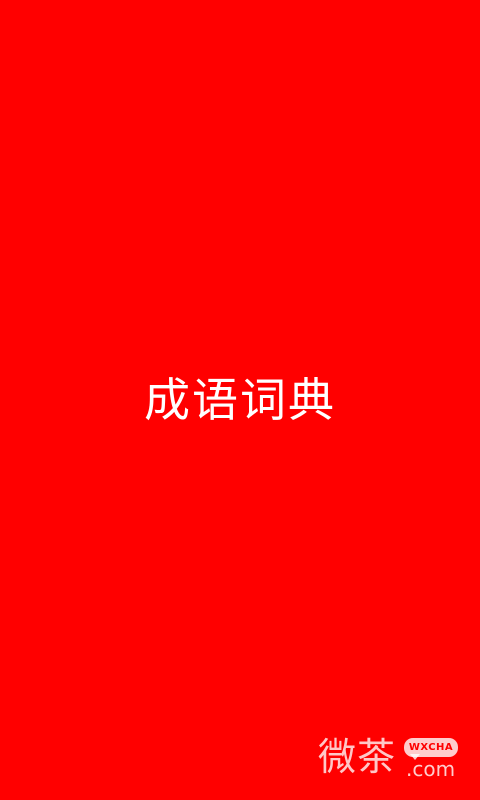  I want to click on app-title: 成语词典, so click(240, 400).